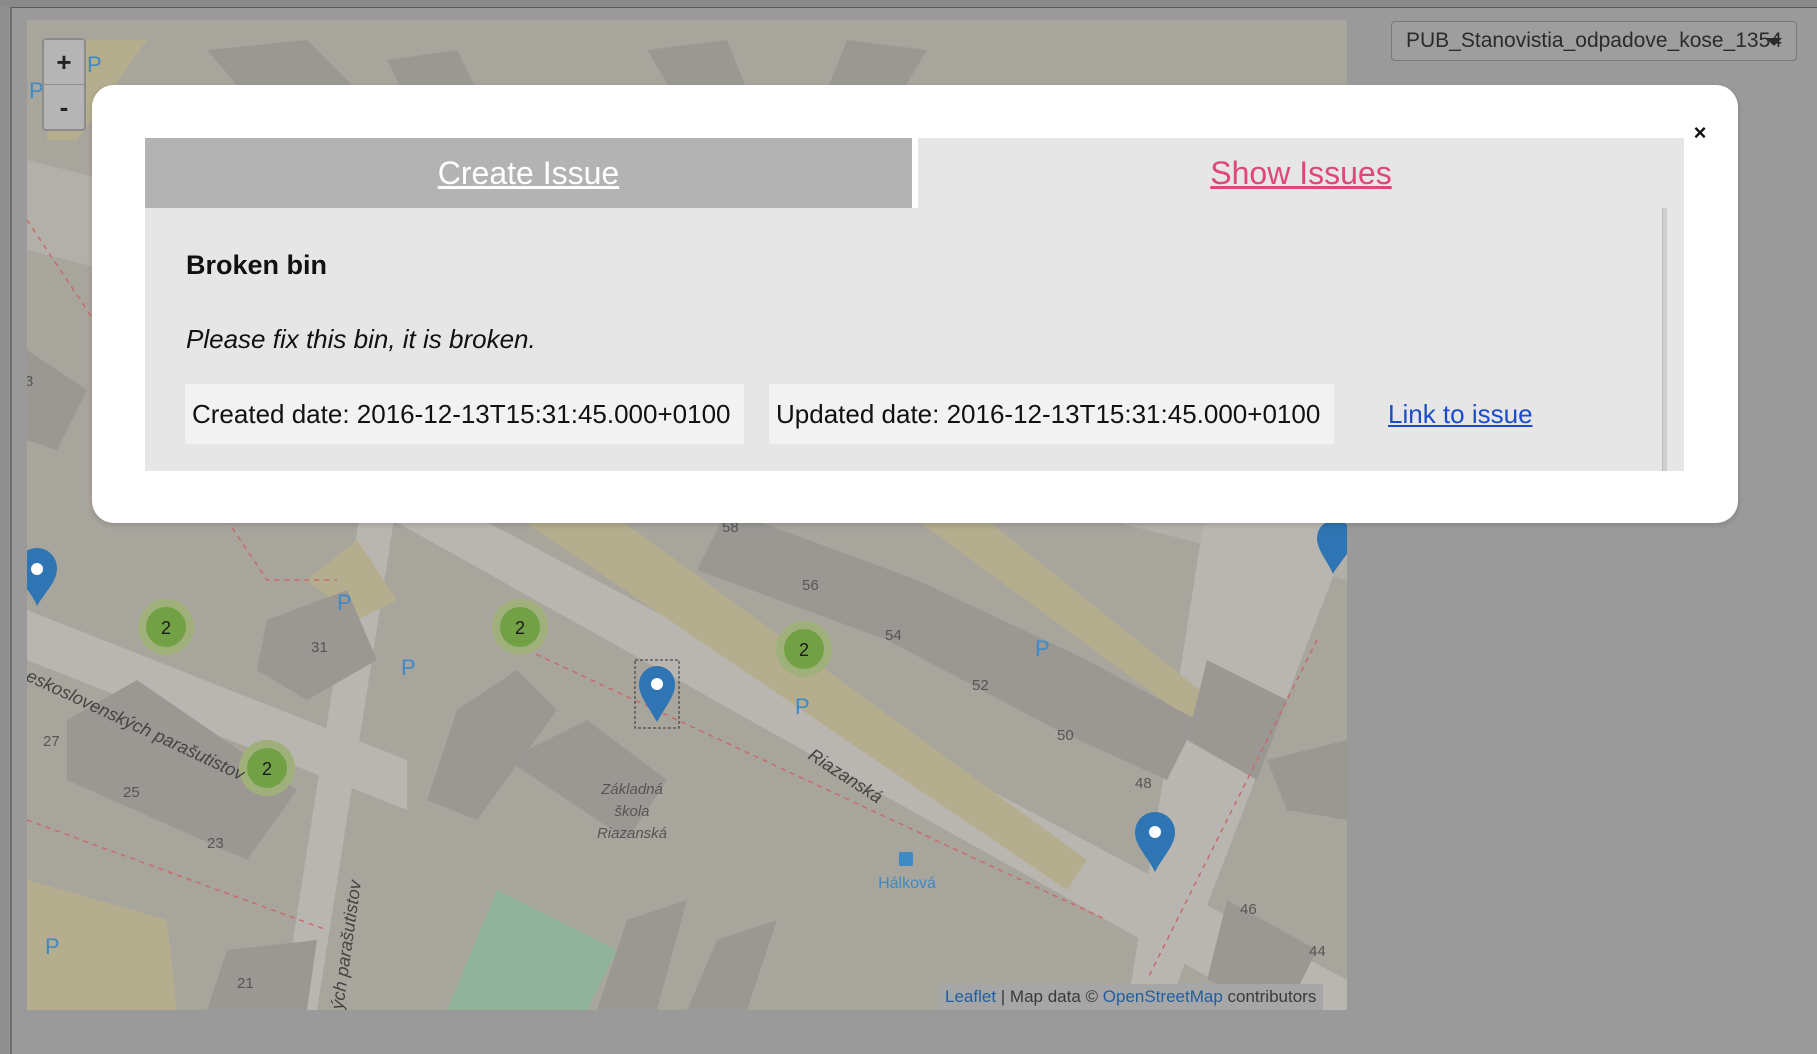 This screenshot has width=1817, height=1054. What do you see at coordinates (215, 843) in the screenshot?
I see `house-number: 23` at bounding box center [215, 843].